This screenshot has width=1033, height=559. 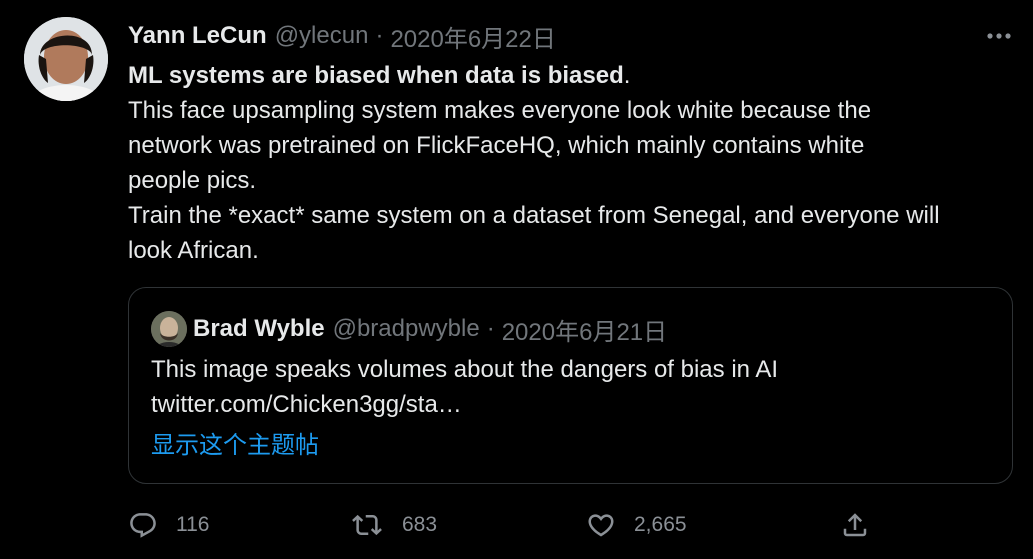 What do you see at coordinates (143, 525) in the screenshot?
I see `reply-icon` at bounding box center [143, 525].